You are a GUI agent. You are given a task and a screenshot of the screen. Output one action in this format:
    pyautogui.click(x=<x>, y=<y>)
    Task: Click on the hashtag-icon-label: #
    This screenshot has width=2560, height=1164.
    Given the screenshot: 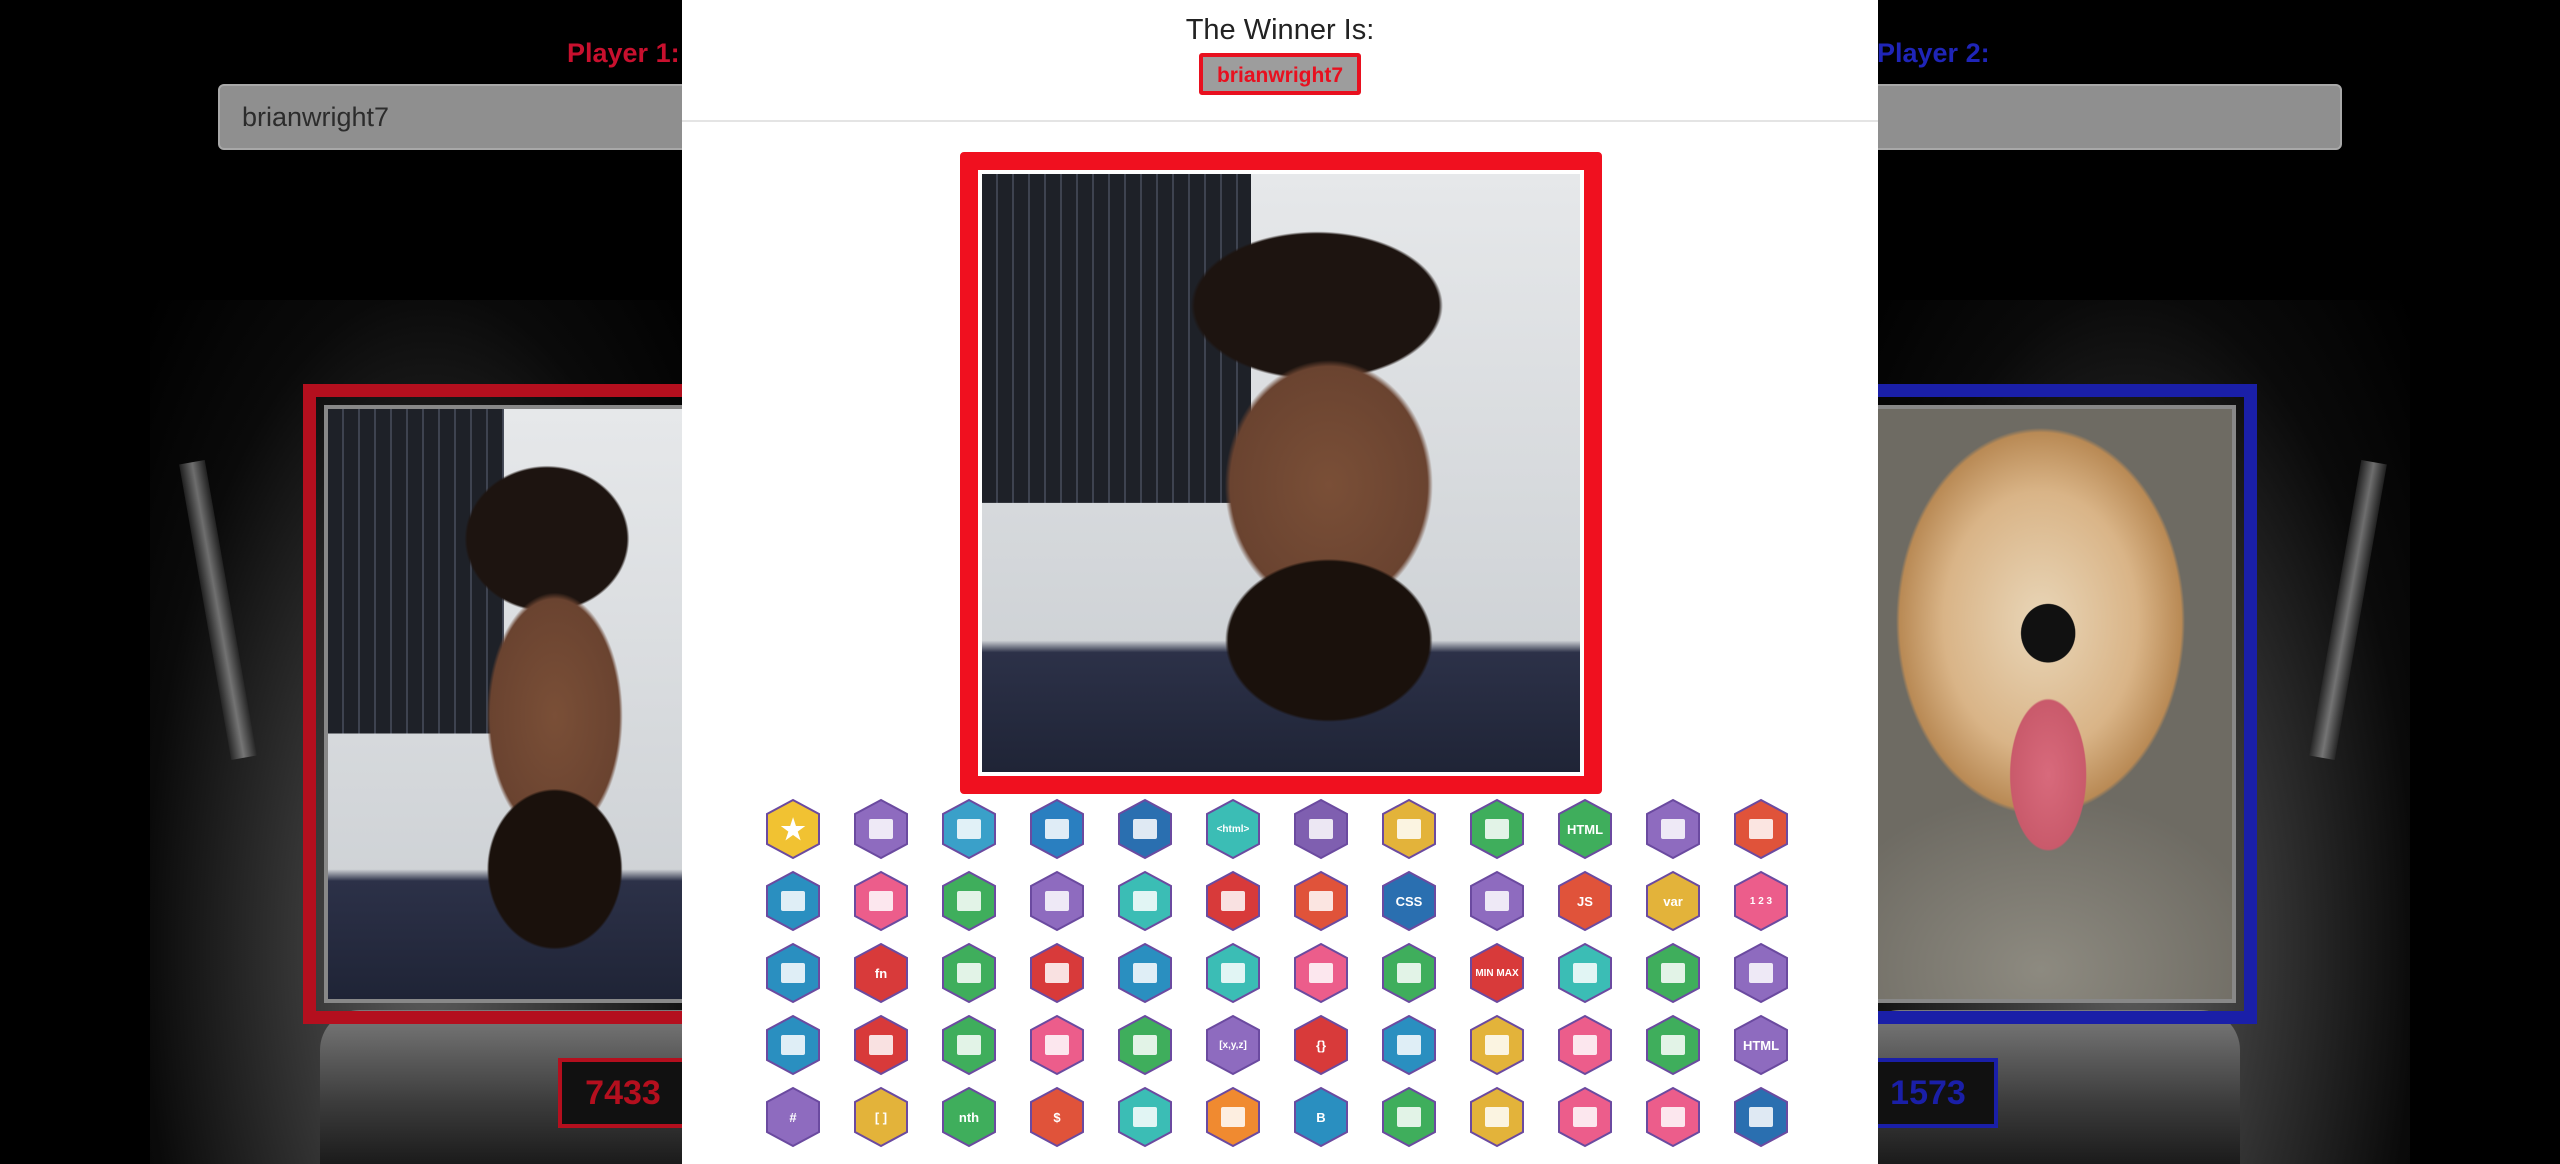 What is the action you would take?
    pyautogui.click(x=793, y=1117)
    